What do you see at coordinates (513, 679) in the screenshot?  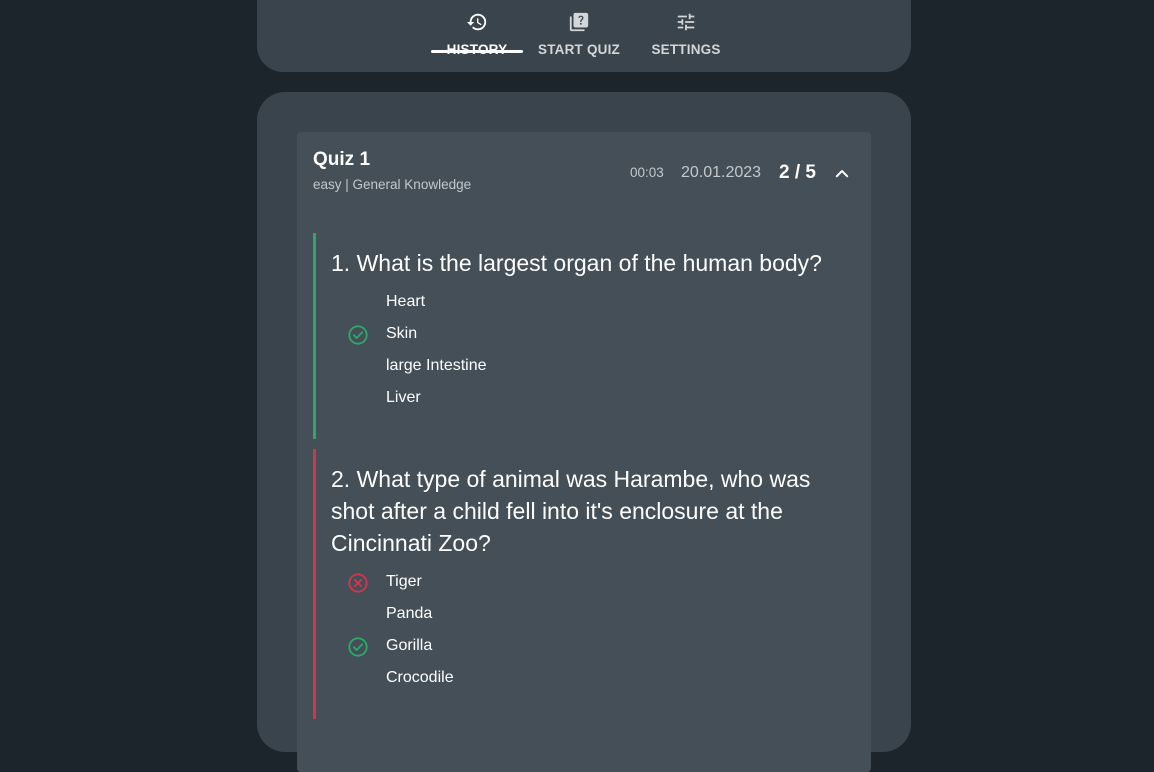 I see `answer-option: Crocodile` at bounding box center [513, 679].